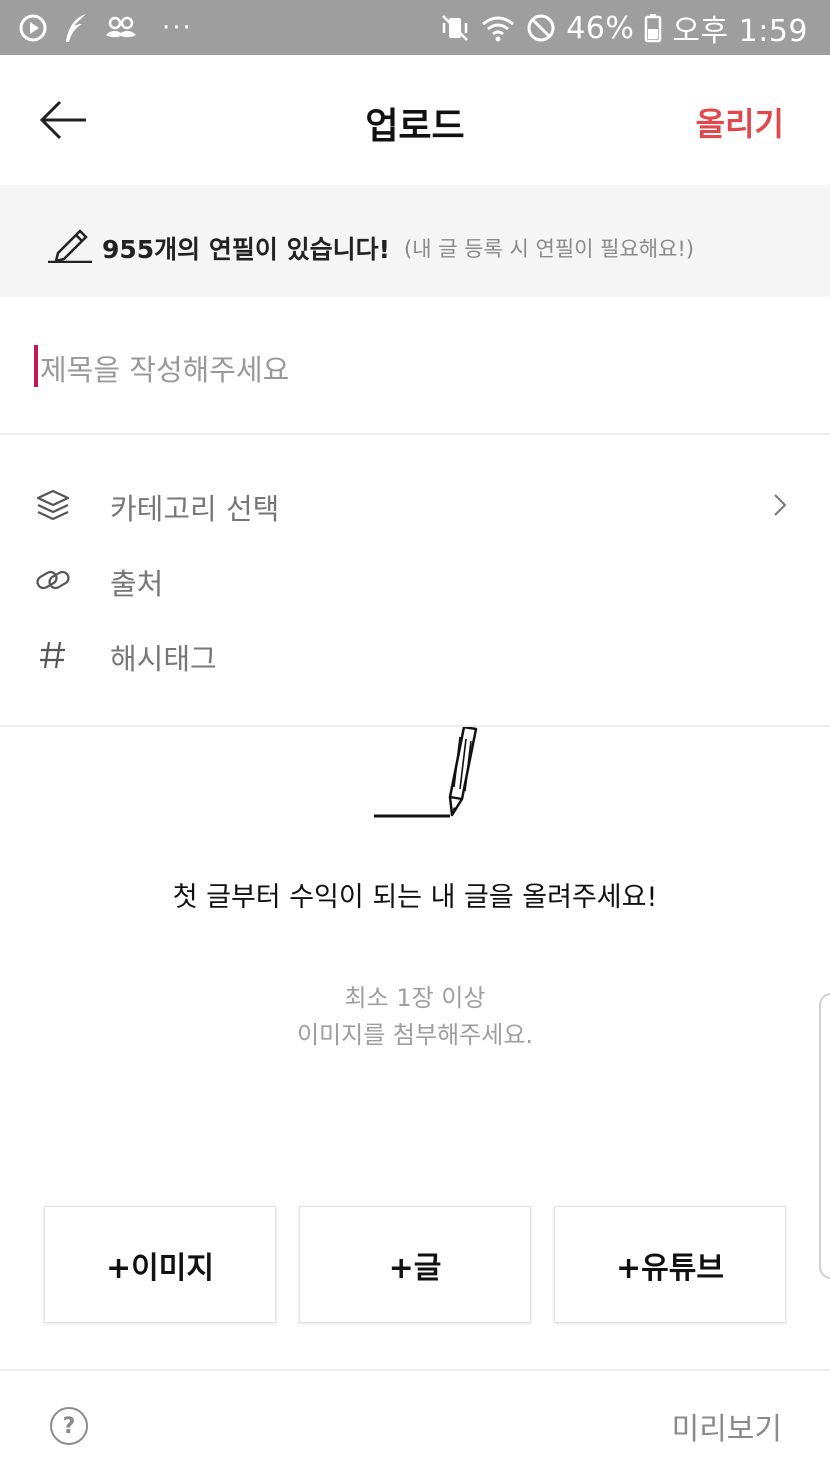 This screenshot has height=1476, width=830. I want to click on mustache-icon, so click(121, 27).